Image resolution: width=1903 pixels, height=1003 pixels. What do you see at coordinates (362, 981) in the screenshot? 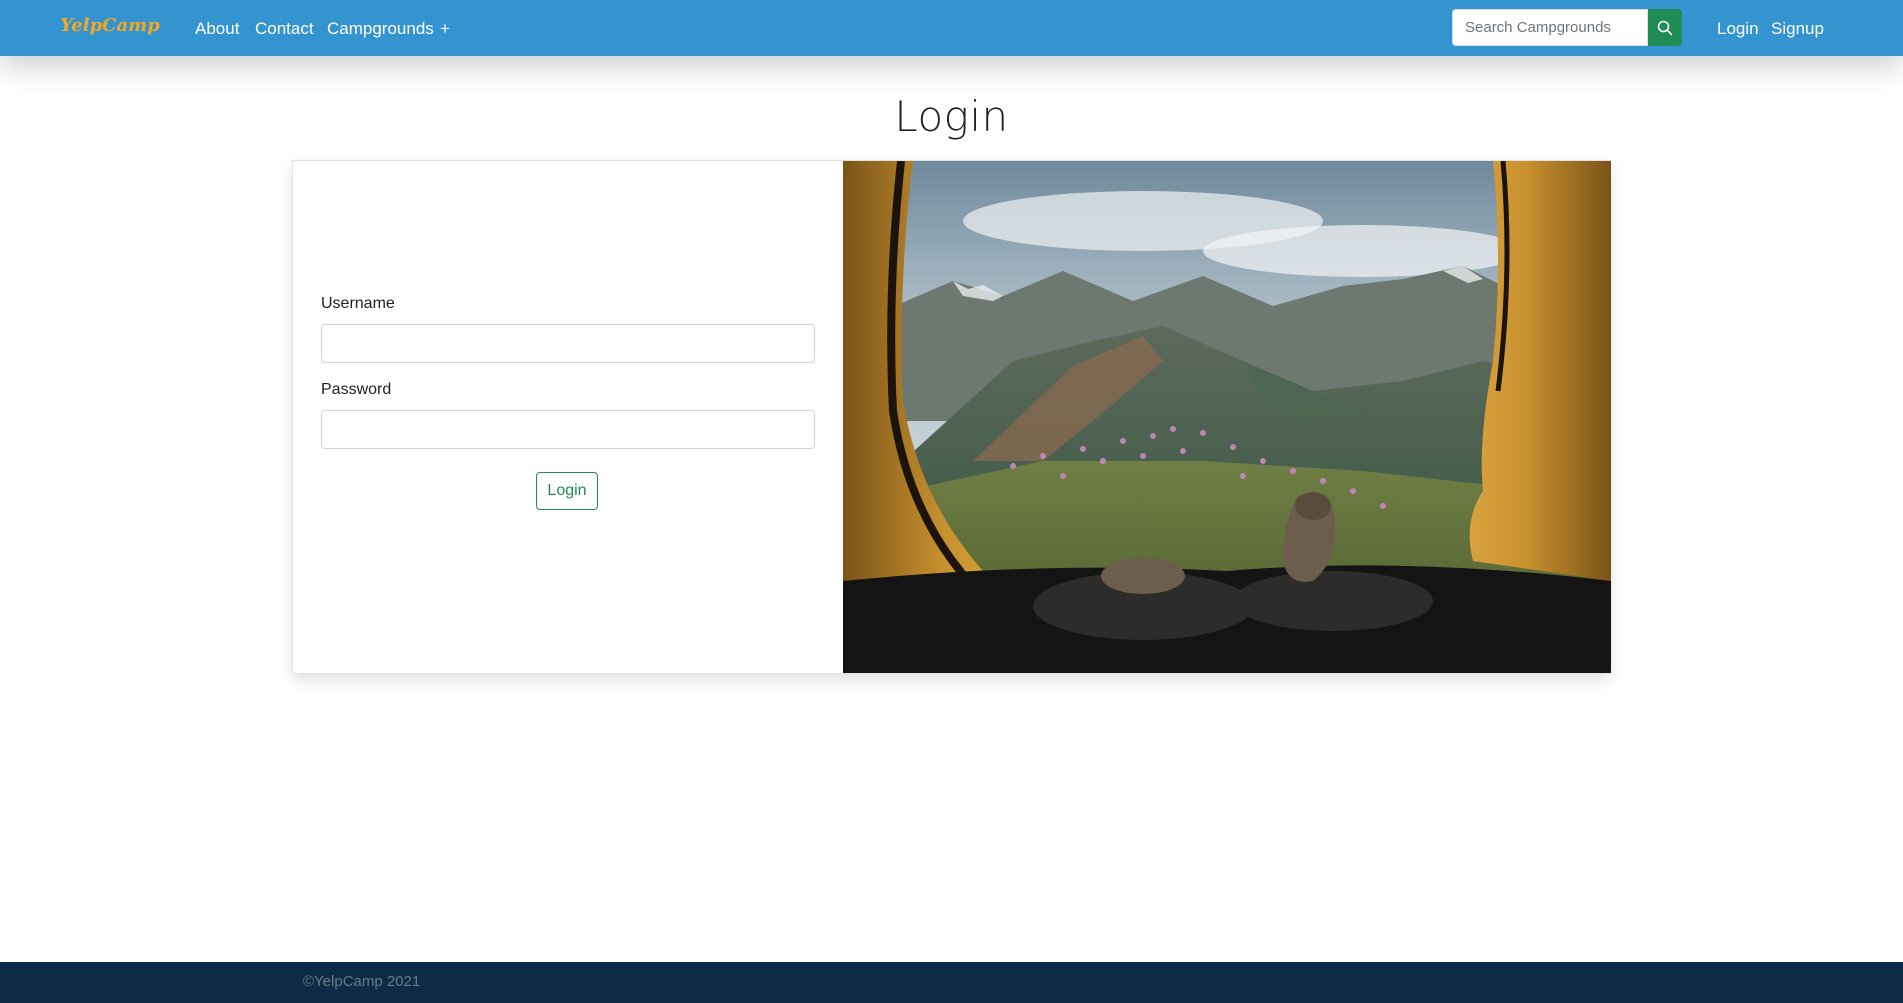
I see `footer-copyright: ©YelpCamp 2021` at bounding box center [362, 981].